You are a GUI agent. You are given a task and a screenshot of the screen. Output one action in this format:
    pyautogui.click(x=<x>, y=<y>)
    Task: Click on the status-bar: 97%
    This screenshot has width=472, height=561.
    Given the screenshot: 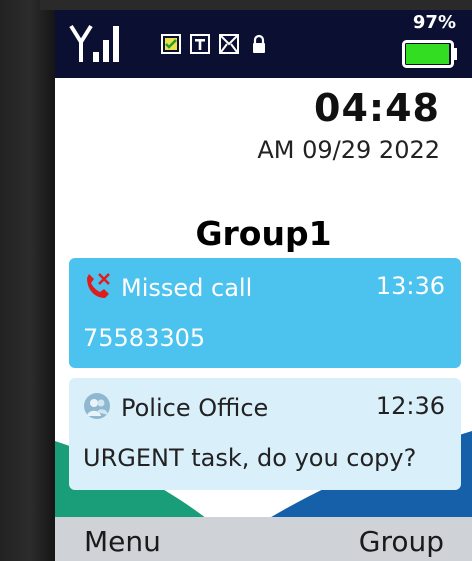 What is the action you would take?
    pyautogui.click(x=263, y=44)
    